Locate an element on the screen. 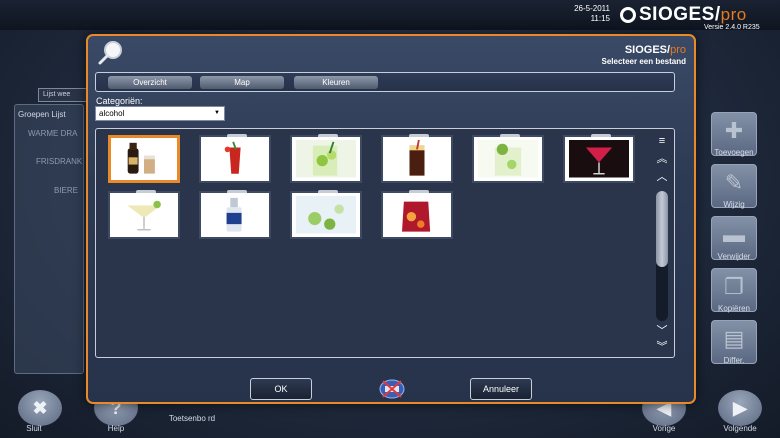 This screenshot has width=780, height=438. thumbnail-mojito is located at coordinates (326, 158).